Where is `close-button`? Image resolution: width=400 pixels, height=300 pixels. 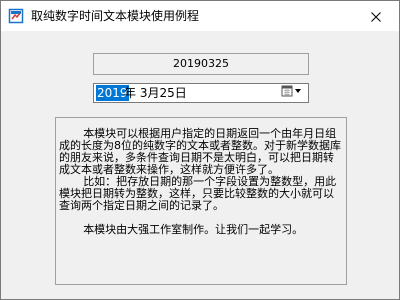
close-button is located at coordinates (376, 16).